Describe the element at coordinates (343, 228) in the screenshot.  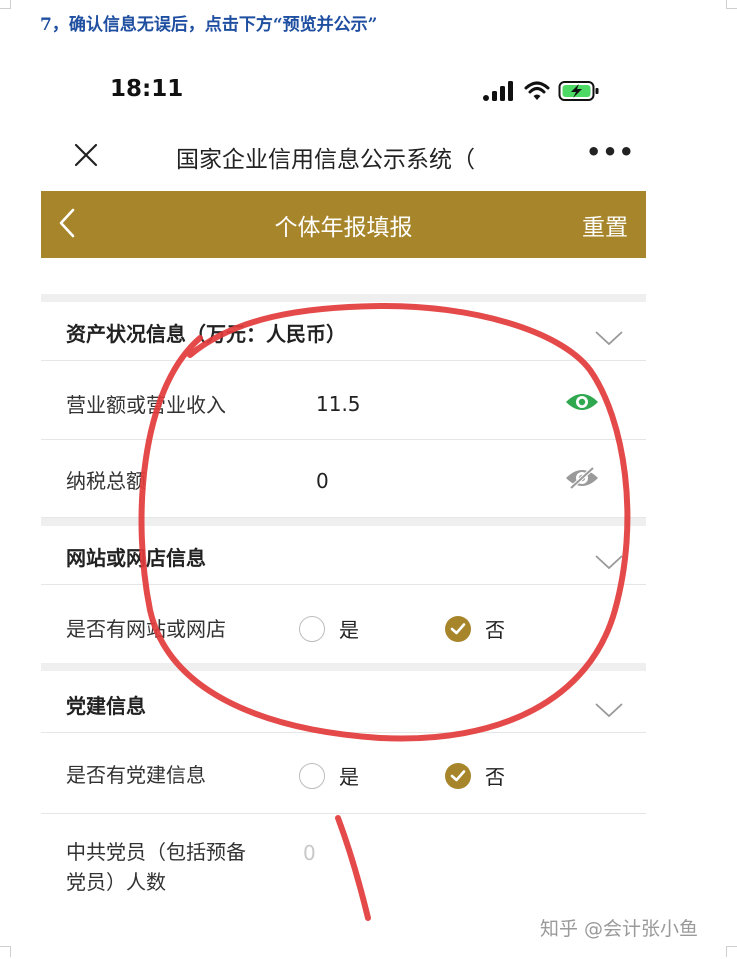
I see `page-title: 个体年报填报` at that location.